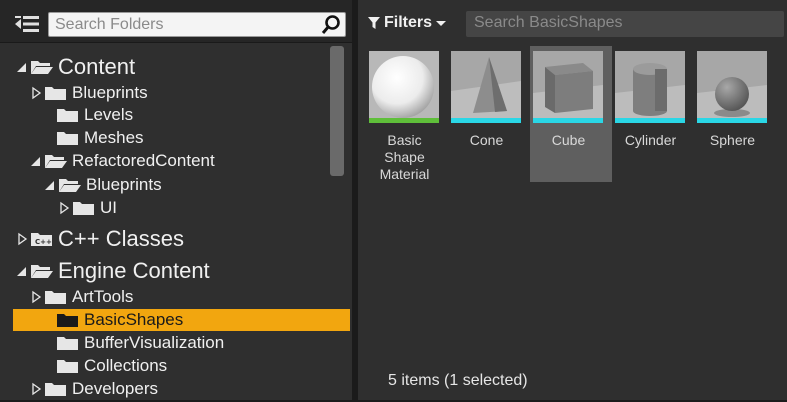  I want to click on folder-tree-item: Developers, so click(94, 389).